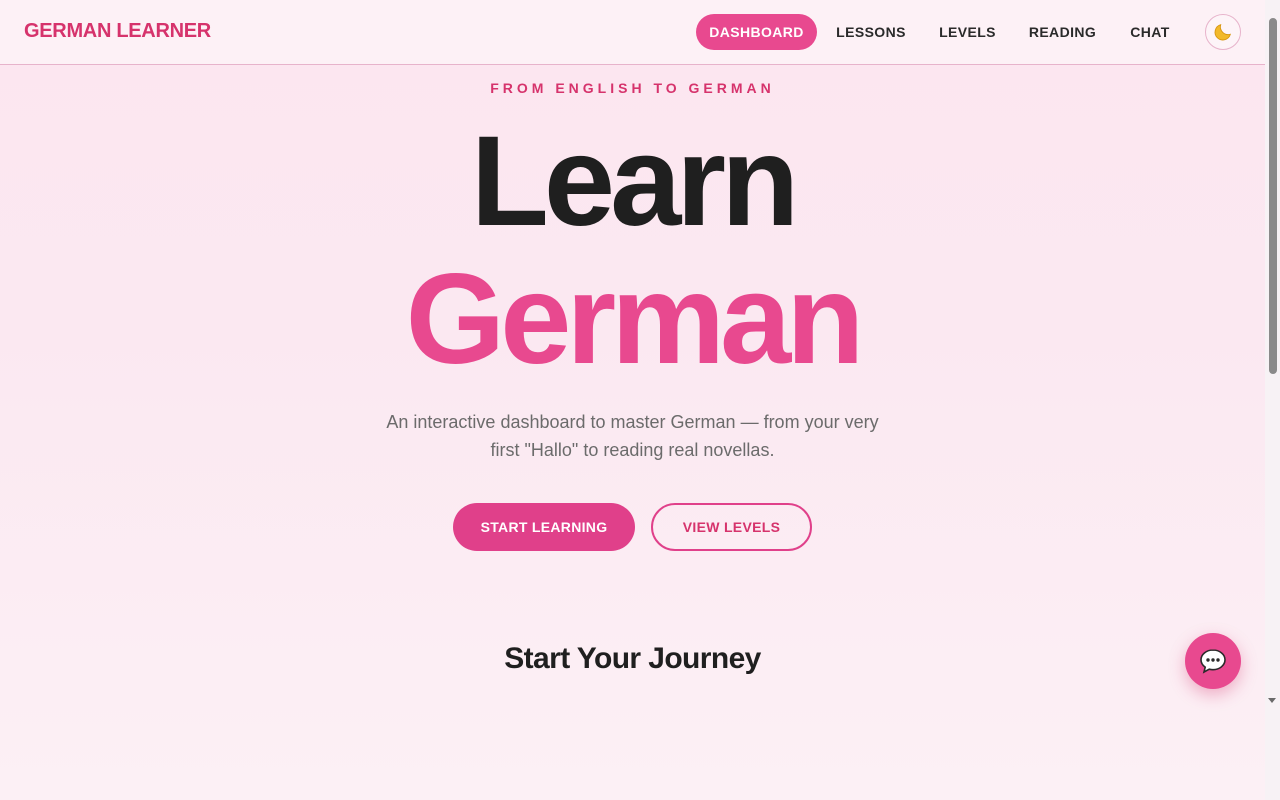 The width and height of the screenshot is (1280, 800). I want to click on moon-icon, so click(1223, 32).